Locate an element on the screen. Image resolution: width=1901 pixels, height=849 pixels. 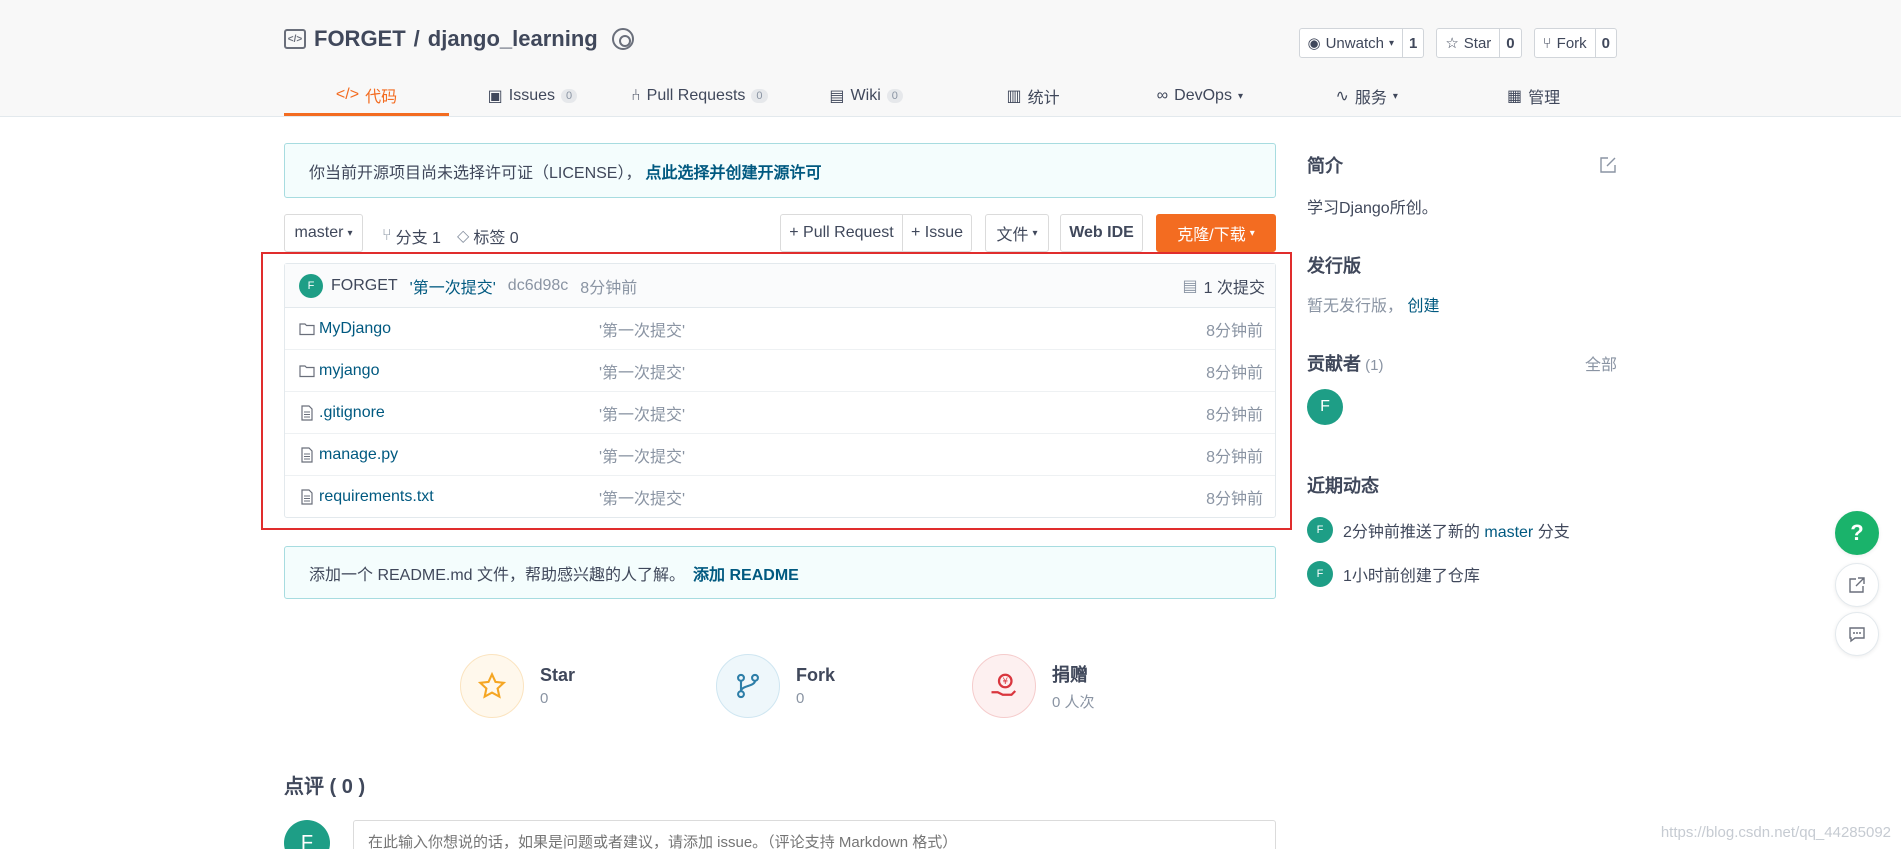
tab-wiki: ▤ Wiki 0 is located at coordinates (866, 96).